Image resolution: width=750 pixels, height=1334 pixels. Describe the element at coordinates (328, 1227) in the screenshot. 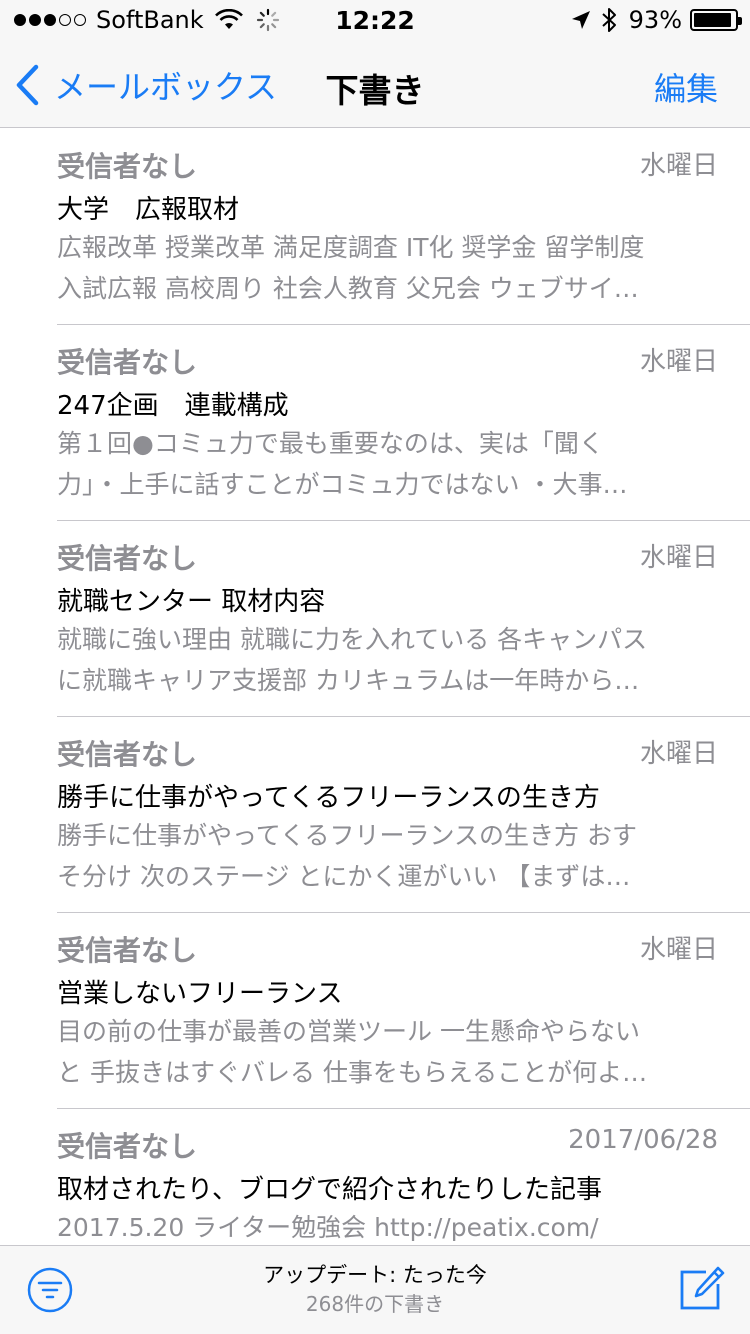

I see `mail-preview-line: 2017.5.20 ライター勉強会 http://peatix.com/` at that location.